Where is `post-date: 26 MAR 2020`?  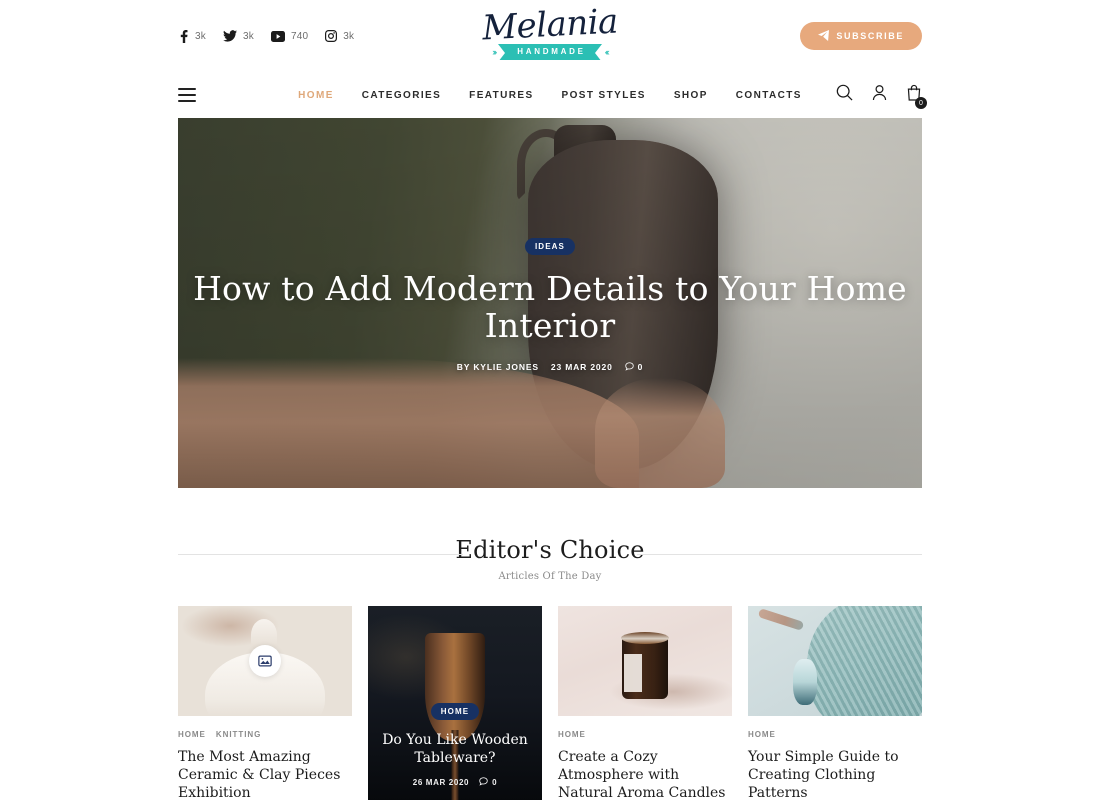 post-date: 26 MAR 2020 is located at coordinates (441, 782).